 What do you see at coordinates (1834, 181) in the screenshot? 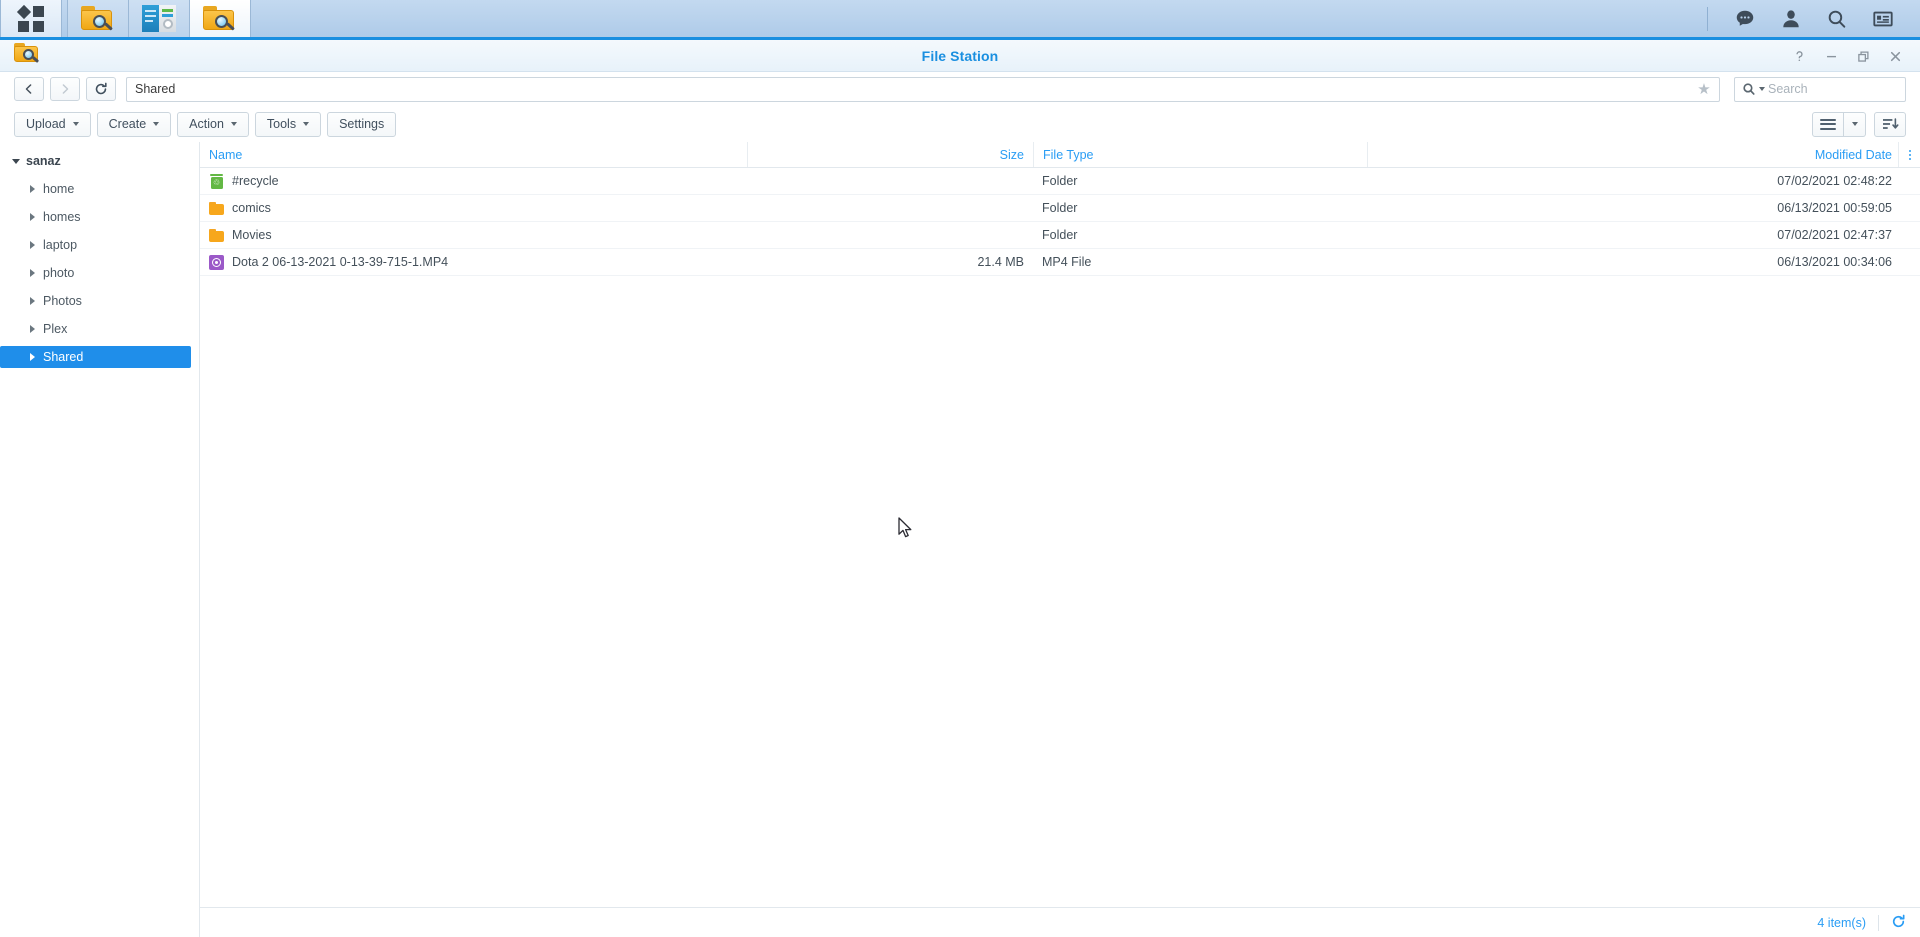
I see `cell-modified-date: 07/02/2021 02:48:22` at bounding box center [1834, 181].